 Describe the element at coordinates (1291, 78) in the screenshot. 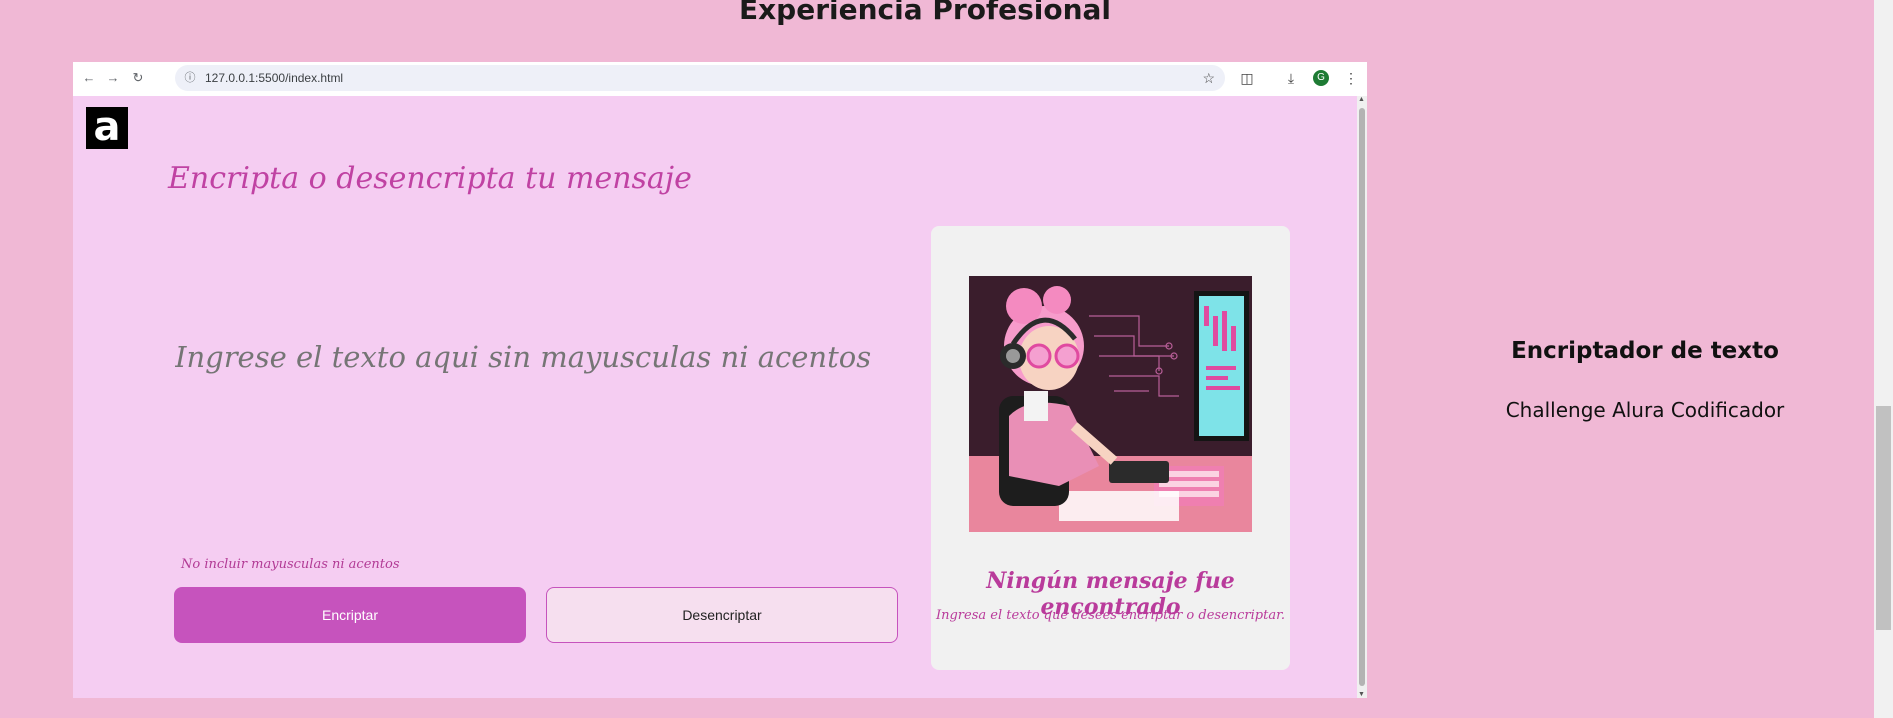

I see `download-icon: ⤓` at that location.